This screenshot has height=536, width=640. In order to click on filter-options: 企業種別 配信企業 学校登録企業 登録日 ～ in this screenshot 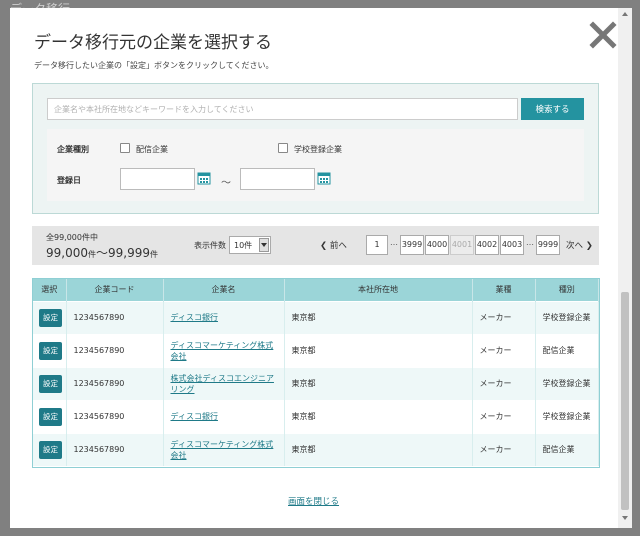, I will do `click(315, 165)`.